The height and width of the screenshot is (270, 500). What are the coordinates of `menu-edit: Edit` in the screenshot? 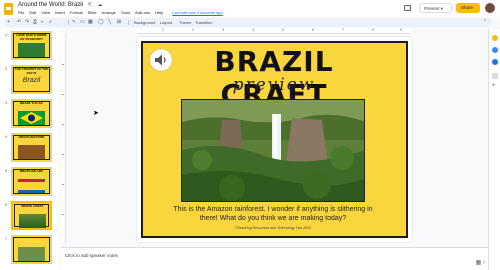 It's located at (32, 12).